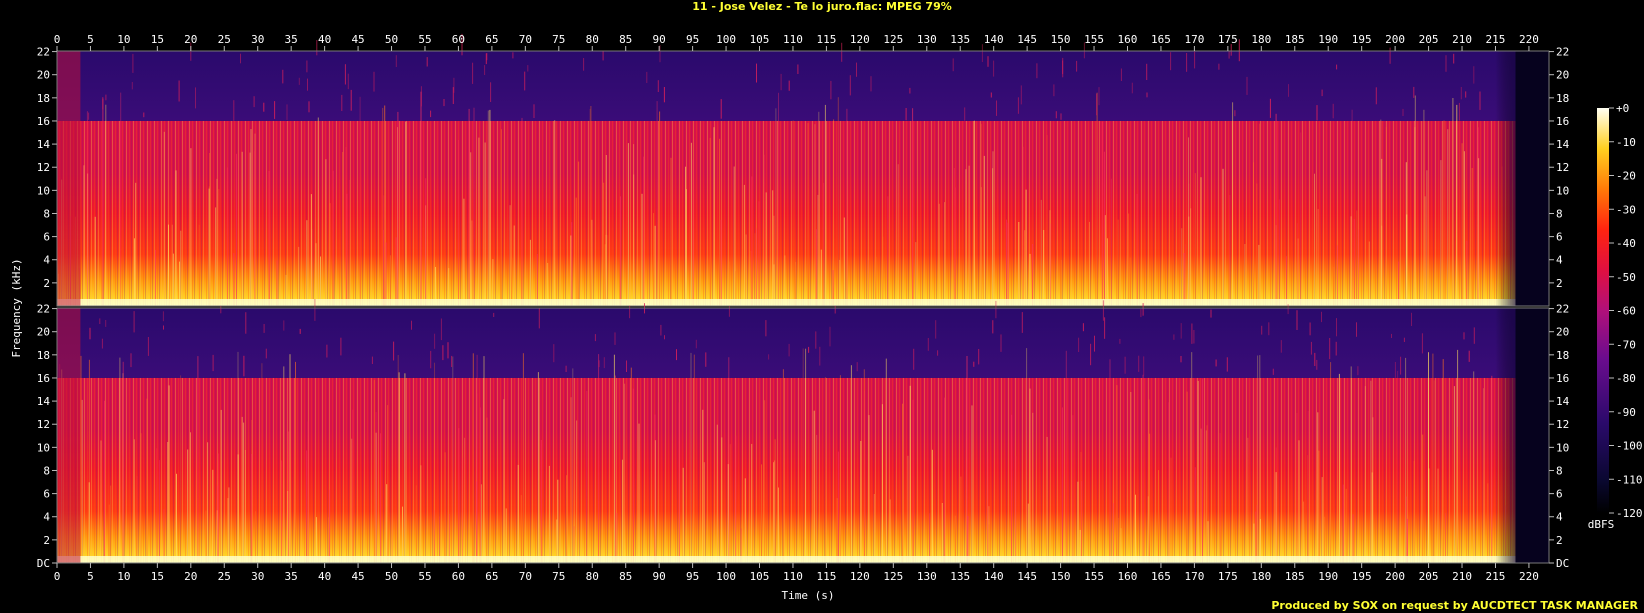 The height and width of the screenshot is (613, 1644). I want to click on x-tick-label-top: 40, so click(324, 39).